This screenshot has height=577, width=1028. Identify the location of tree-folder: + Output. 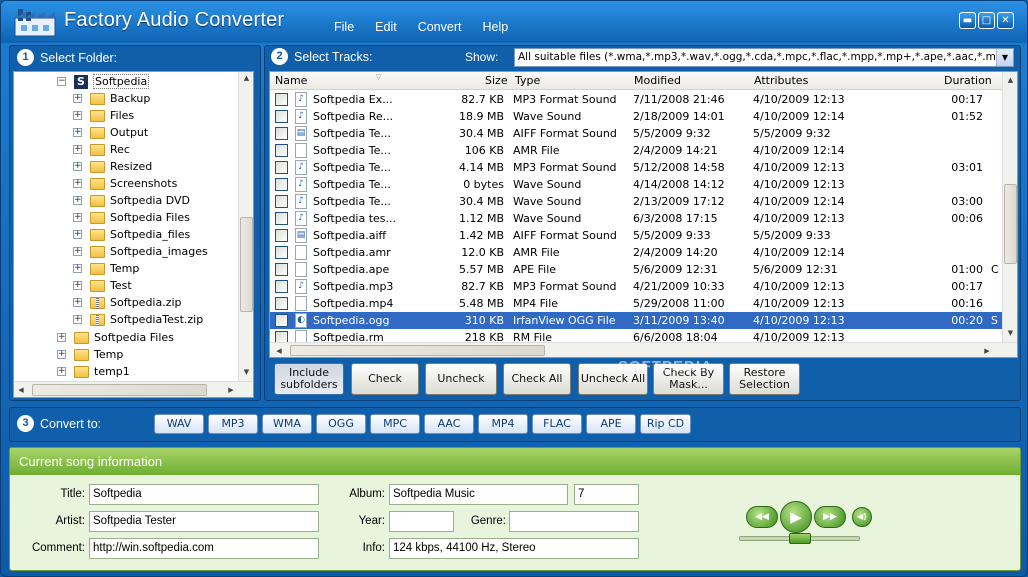
(110, 132).